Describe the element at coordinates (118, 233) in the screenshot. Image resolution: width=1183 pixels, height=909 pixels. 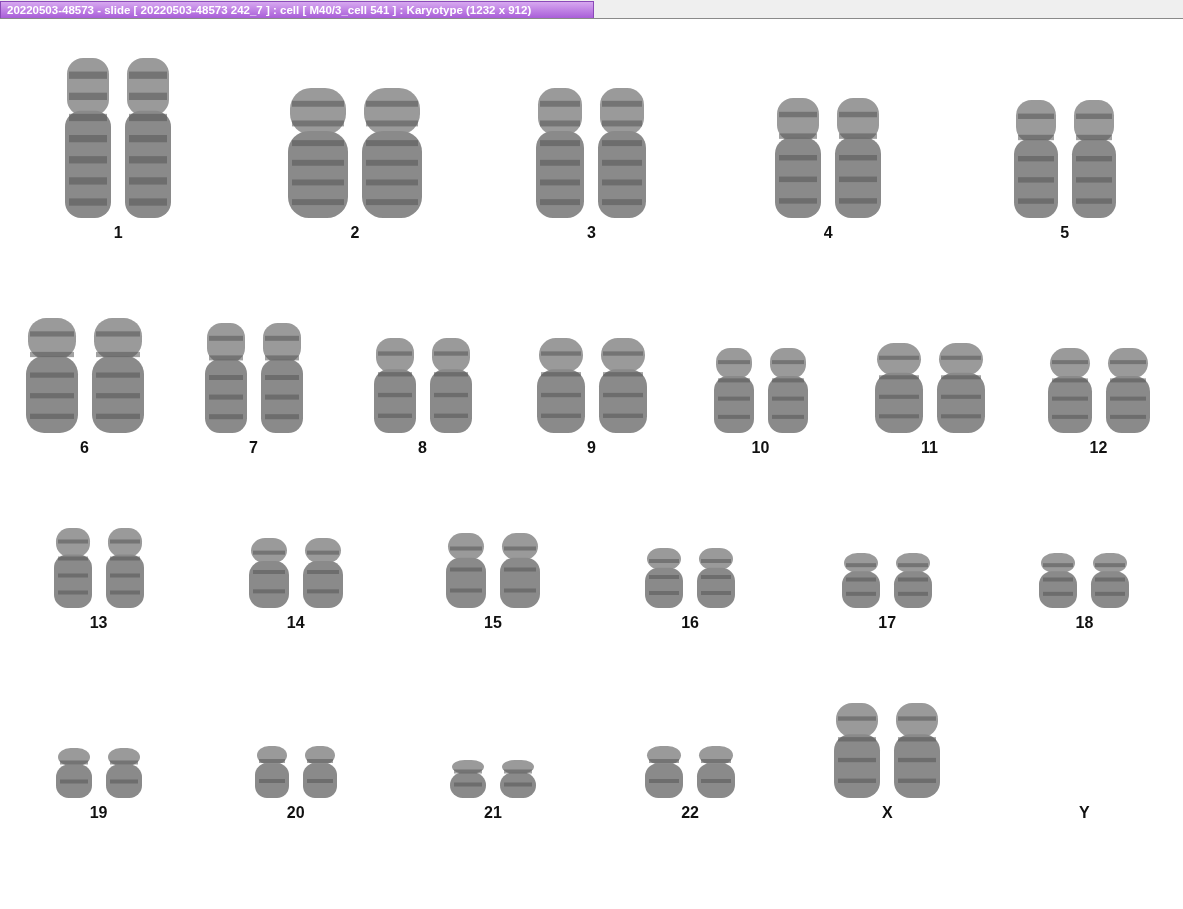
I see `chromosome-label: 1` at that location.